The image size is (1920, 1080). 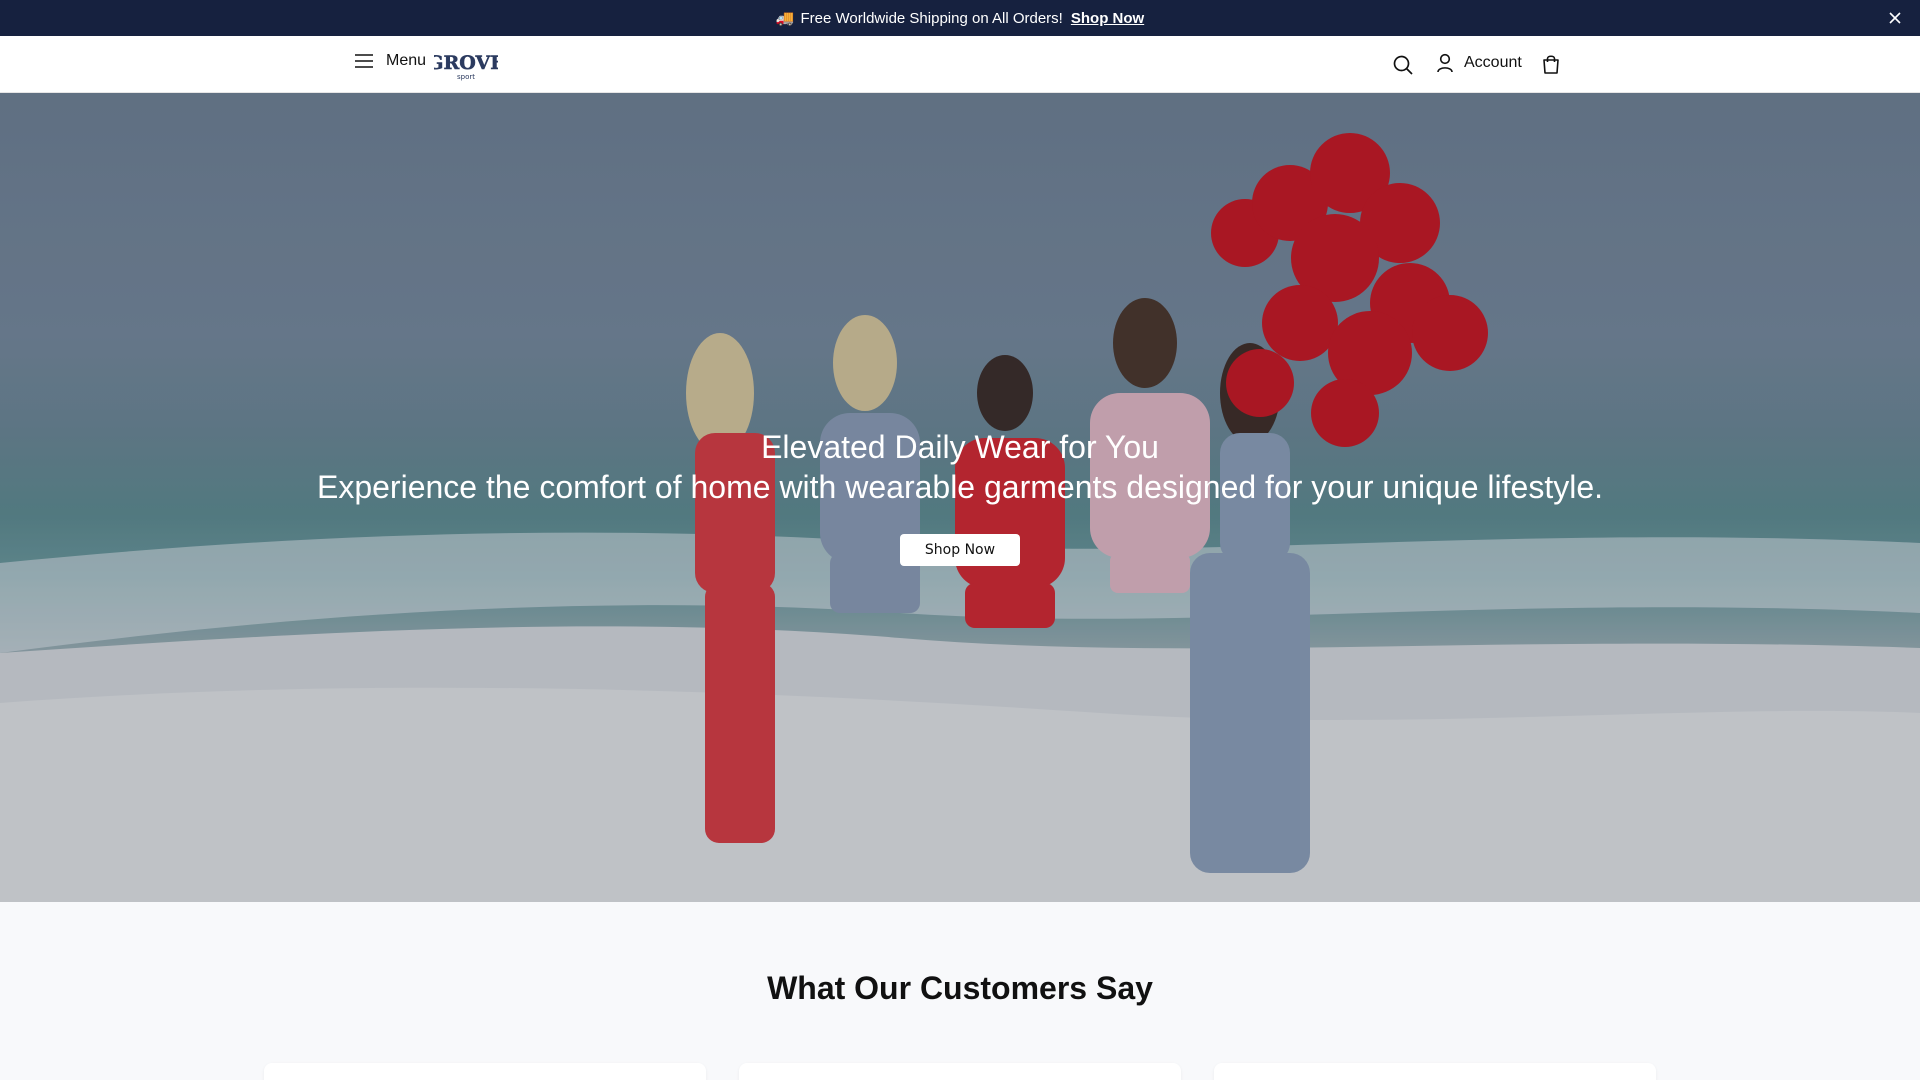 What do you see at coordinates (1895, 18) in the screenshot?
I see `close-icon` at bounding box center [1895, 18].